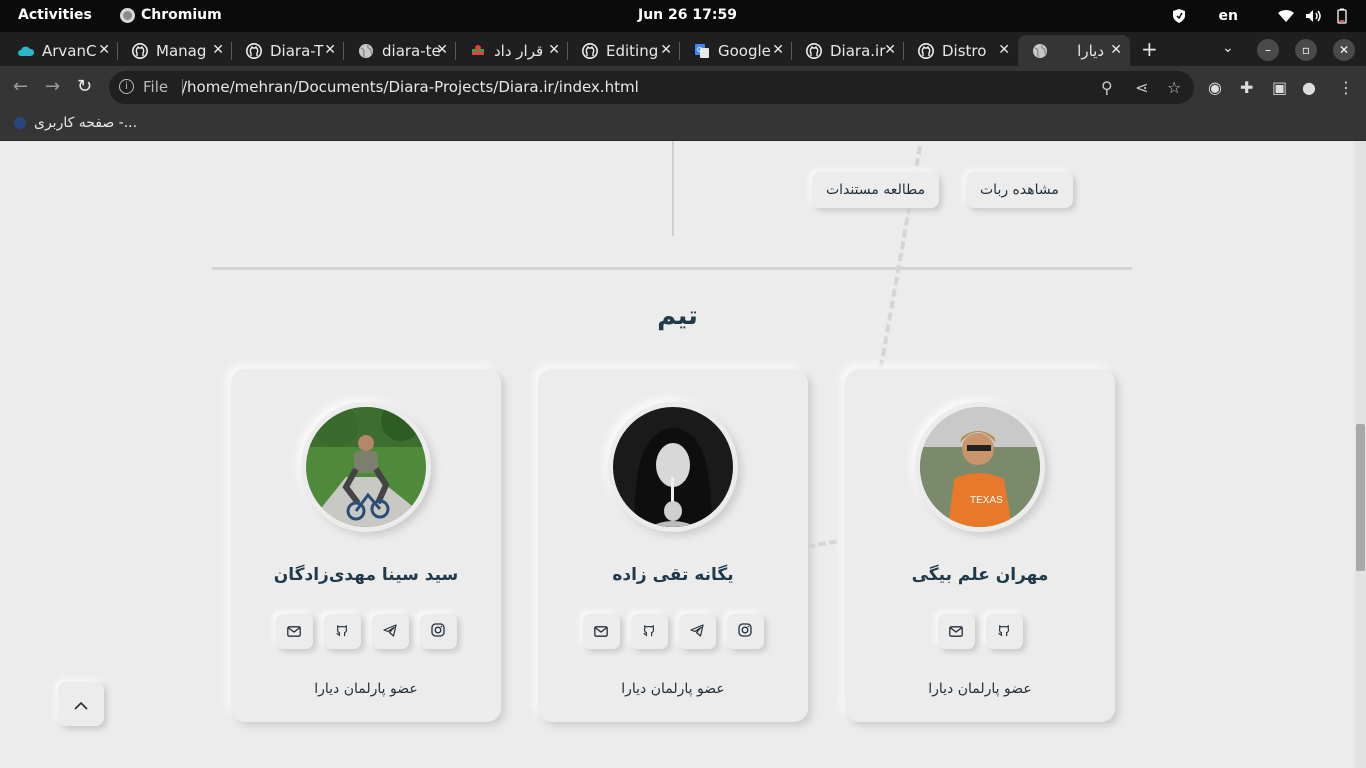 The width and height of the screenshot is (1366, 768). I want to click on activities-button: Activities, so click(55, 15).